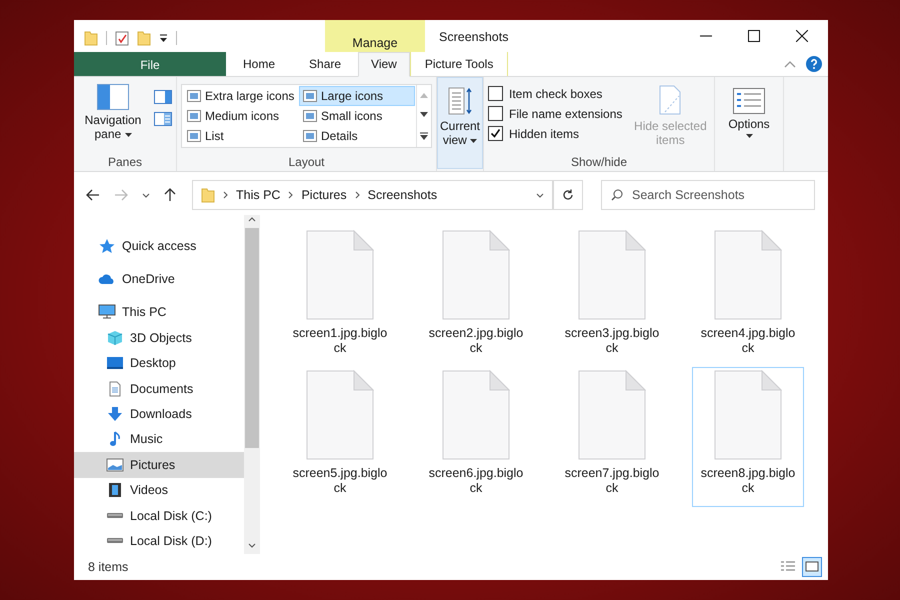  Describe the element at coordinates (459, 64) in the screenshot. I see `ribbon-tab: Picture Tools` at that location.